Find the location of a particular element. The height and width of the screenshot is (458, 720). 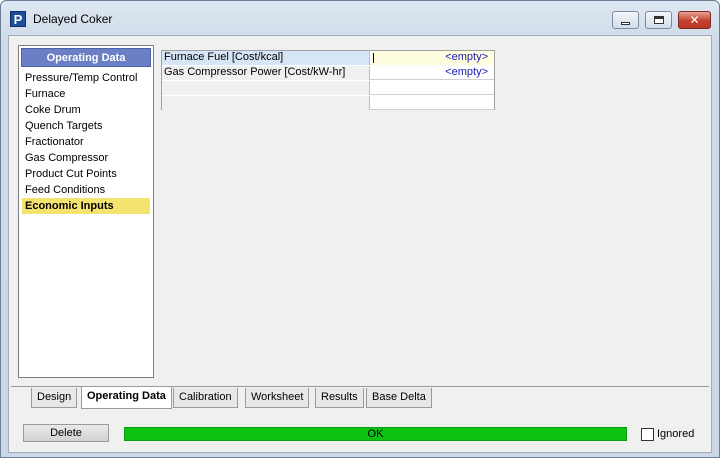

status-bar: OK is located at coordinates (375, 434).